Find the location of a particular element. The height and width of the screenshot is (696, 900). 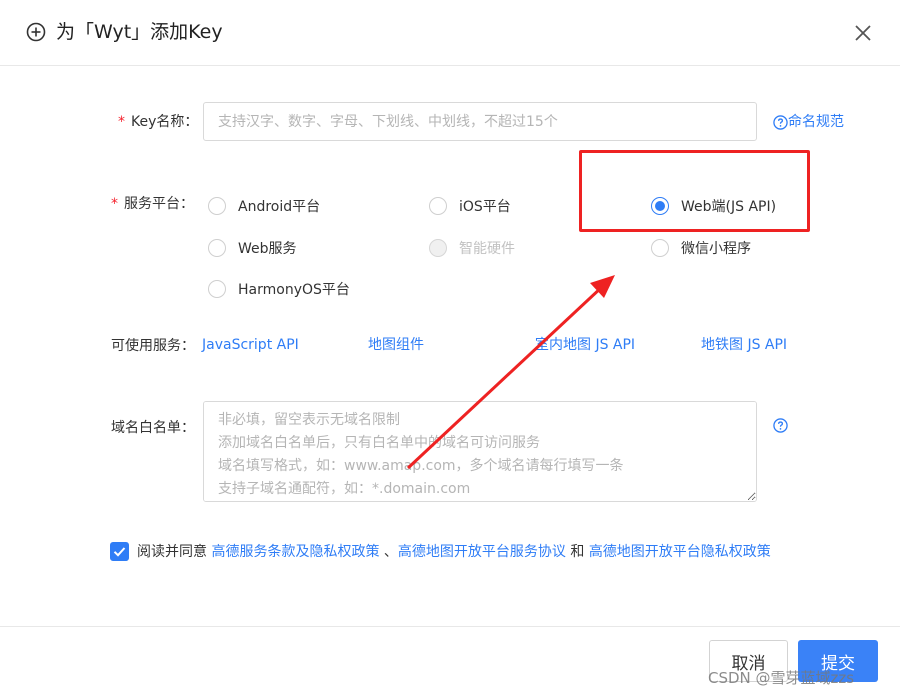

service-map-components: 地图组件 is located at coordinates (396, 345).